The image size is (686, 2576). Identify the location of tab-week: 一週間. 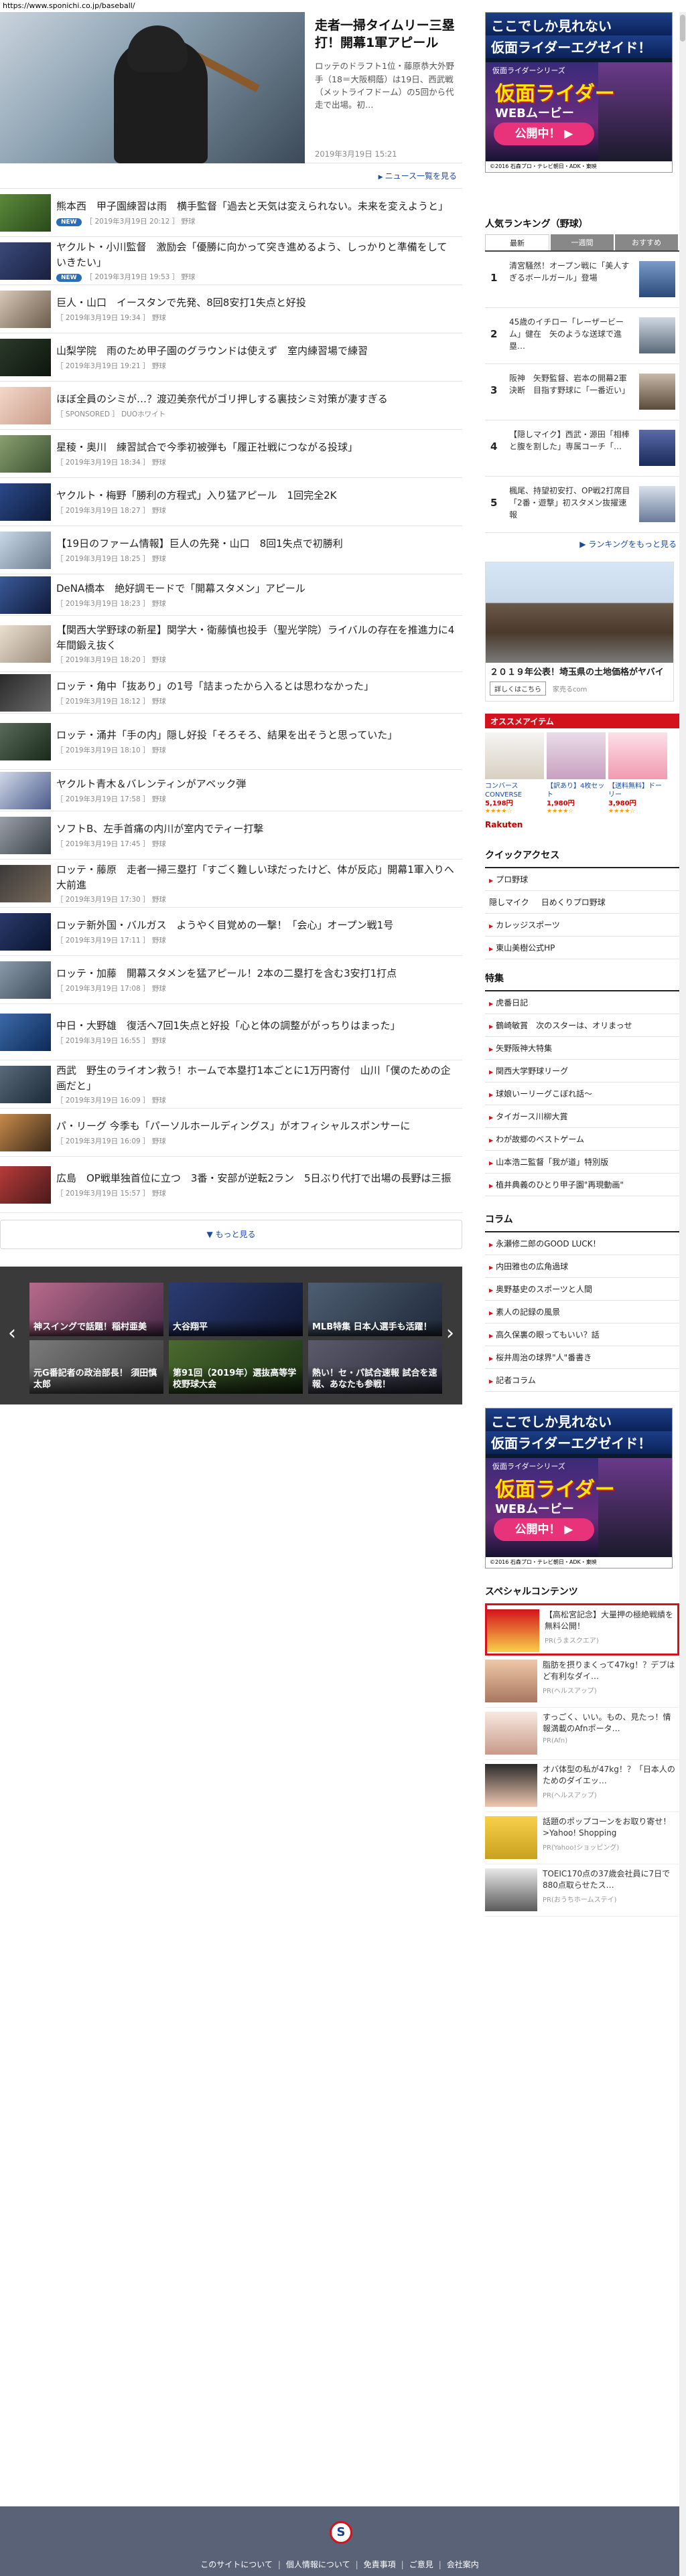
(582, 242).